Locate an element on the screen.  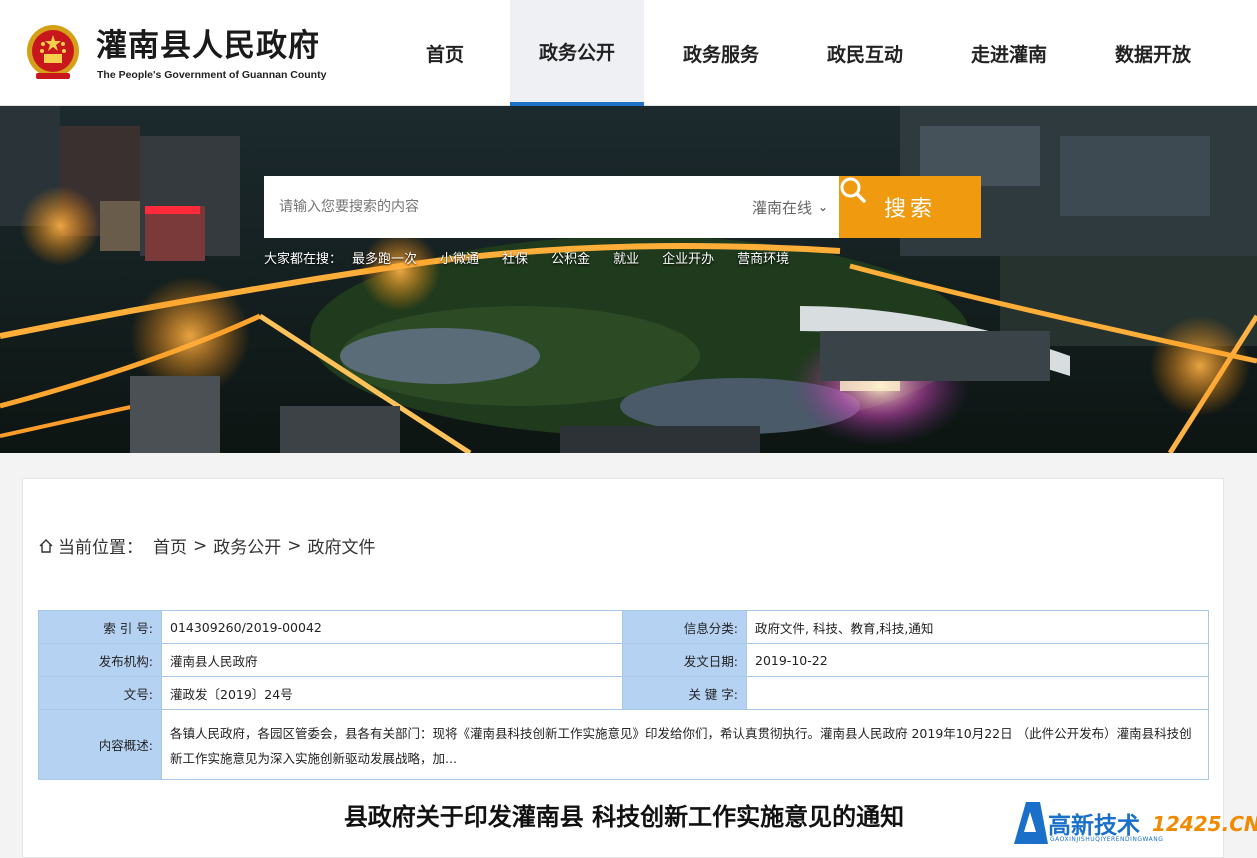
watermark-subtext: GAOXINJISHUQIYERENDINGWANG is located at coordinates (1107, 839).